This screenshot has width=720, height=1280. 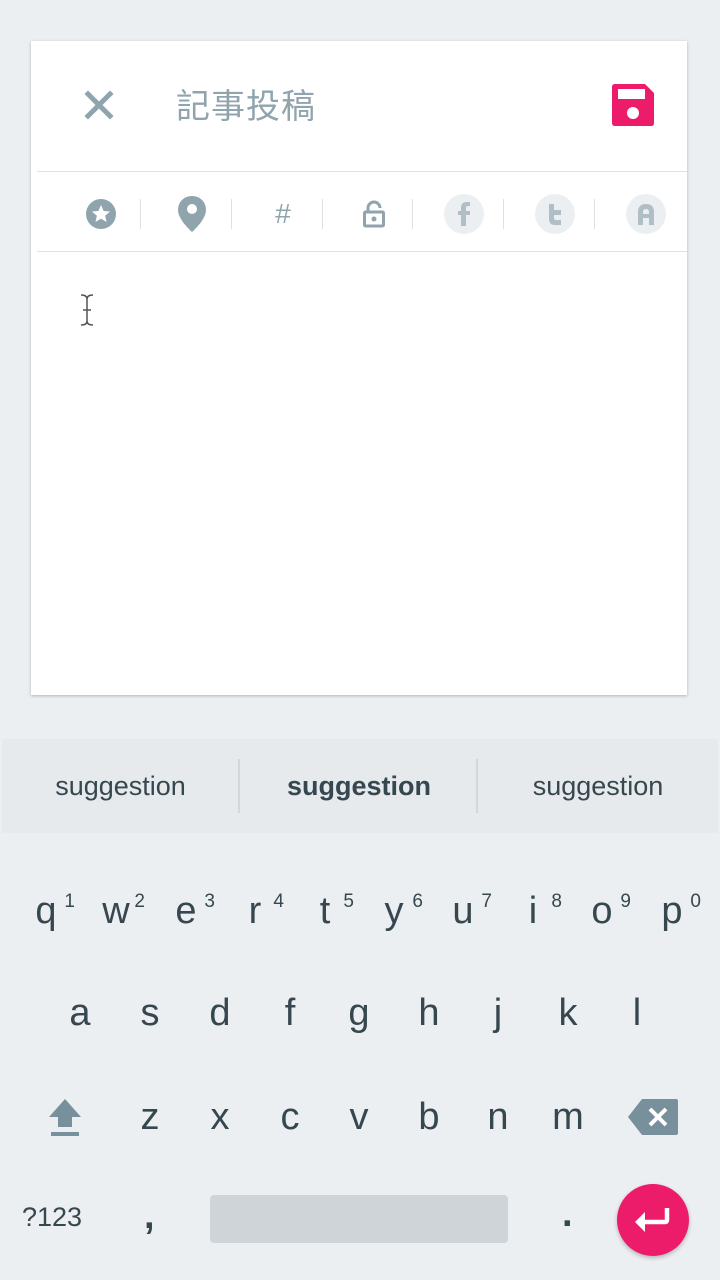 What do you see at coordinates (290, 1117) in the screenshot?
I see `key-c: c` at bounding box center [290, 1117].